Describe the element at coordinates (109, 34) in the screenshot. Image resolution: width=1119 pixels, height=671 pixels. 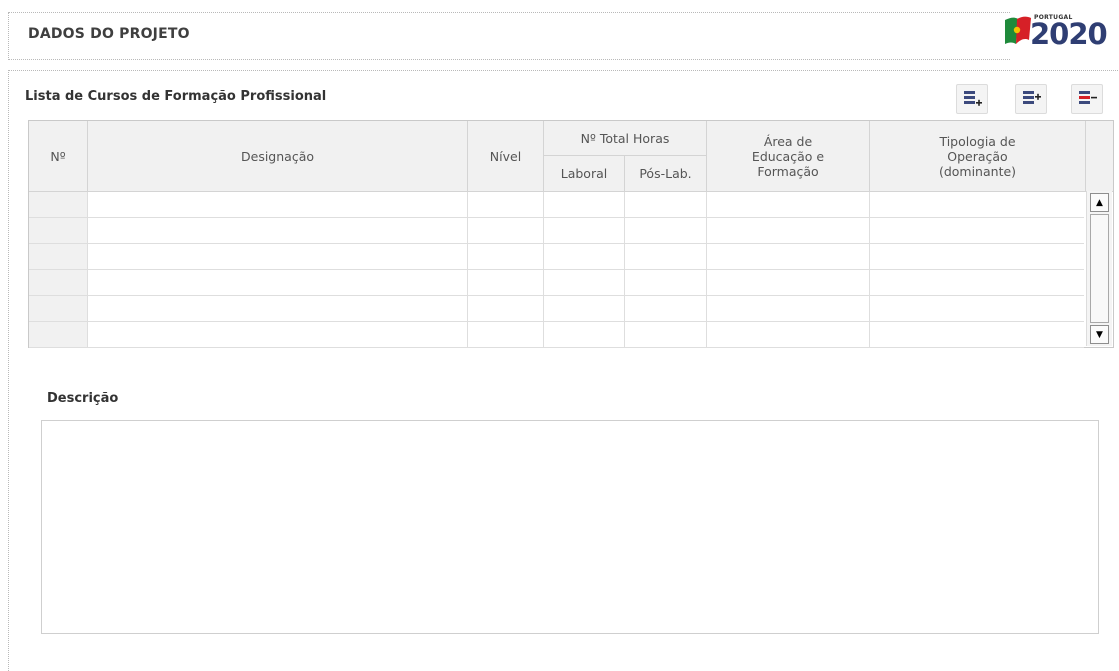
I see `section-title: DADOS DO PROJETO` at that location.